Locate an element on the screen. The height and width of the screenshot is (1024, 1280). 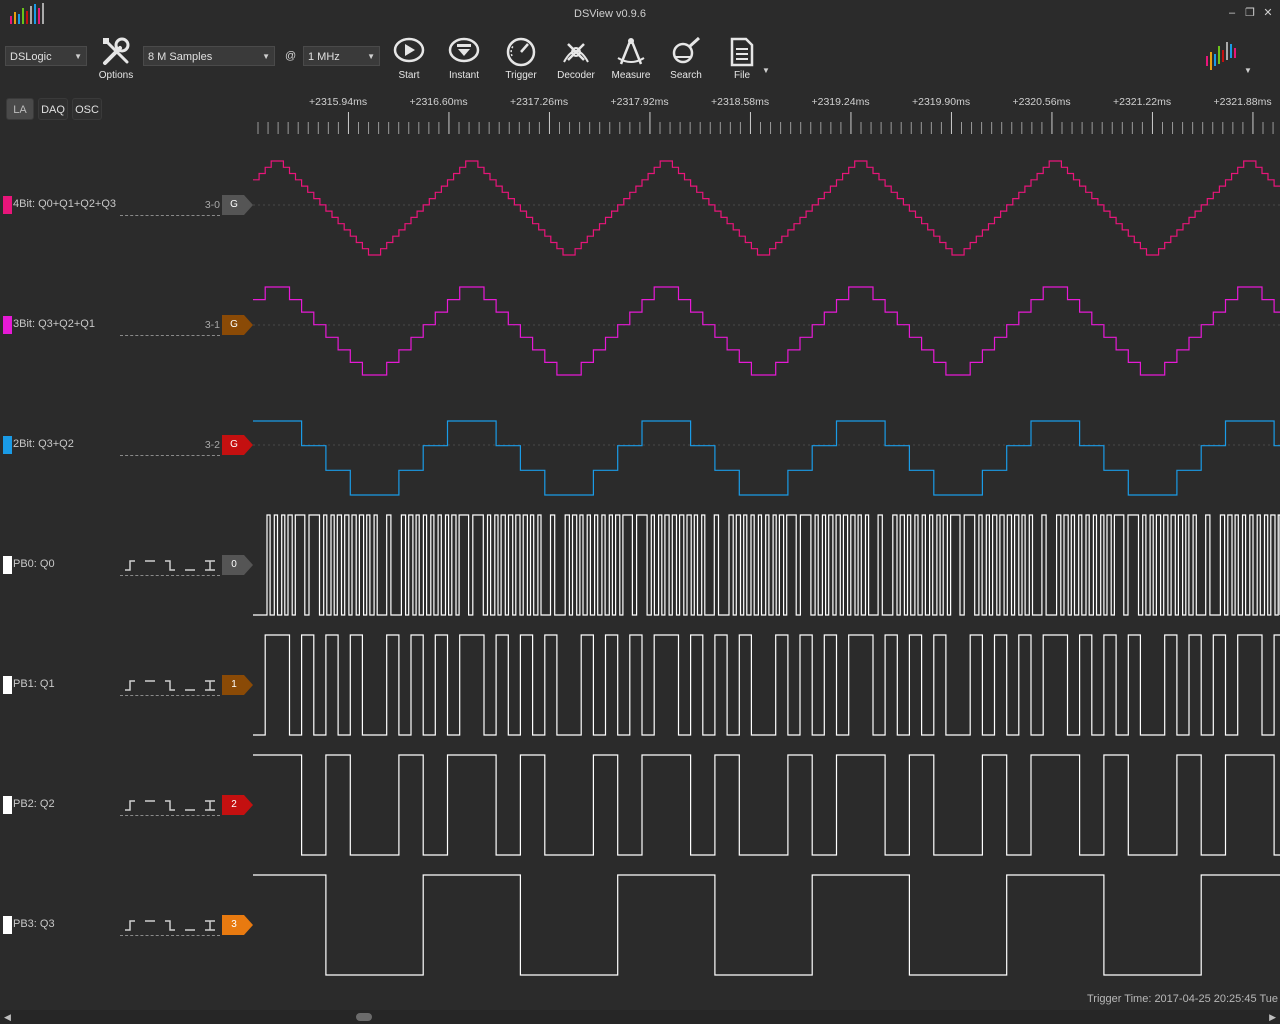
pb0-waveform is located at coordinates (766, 565).